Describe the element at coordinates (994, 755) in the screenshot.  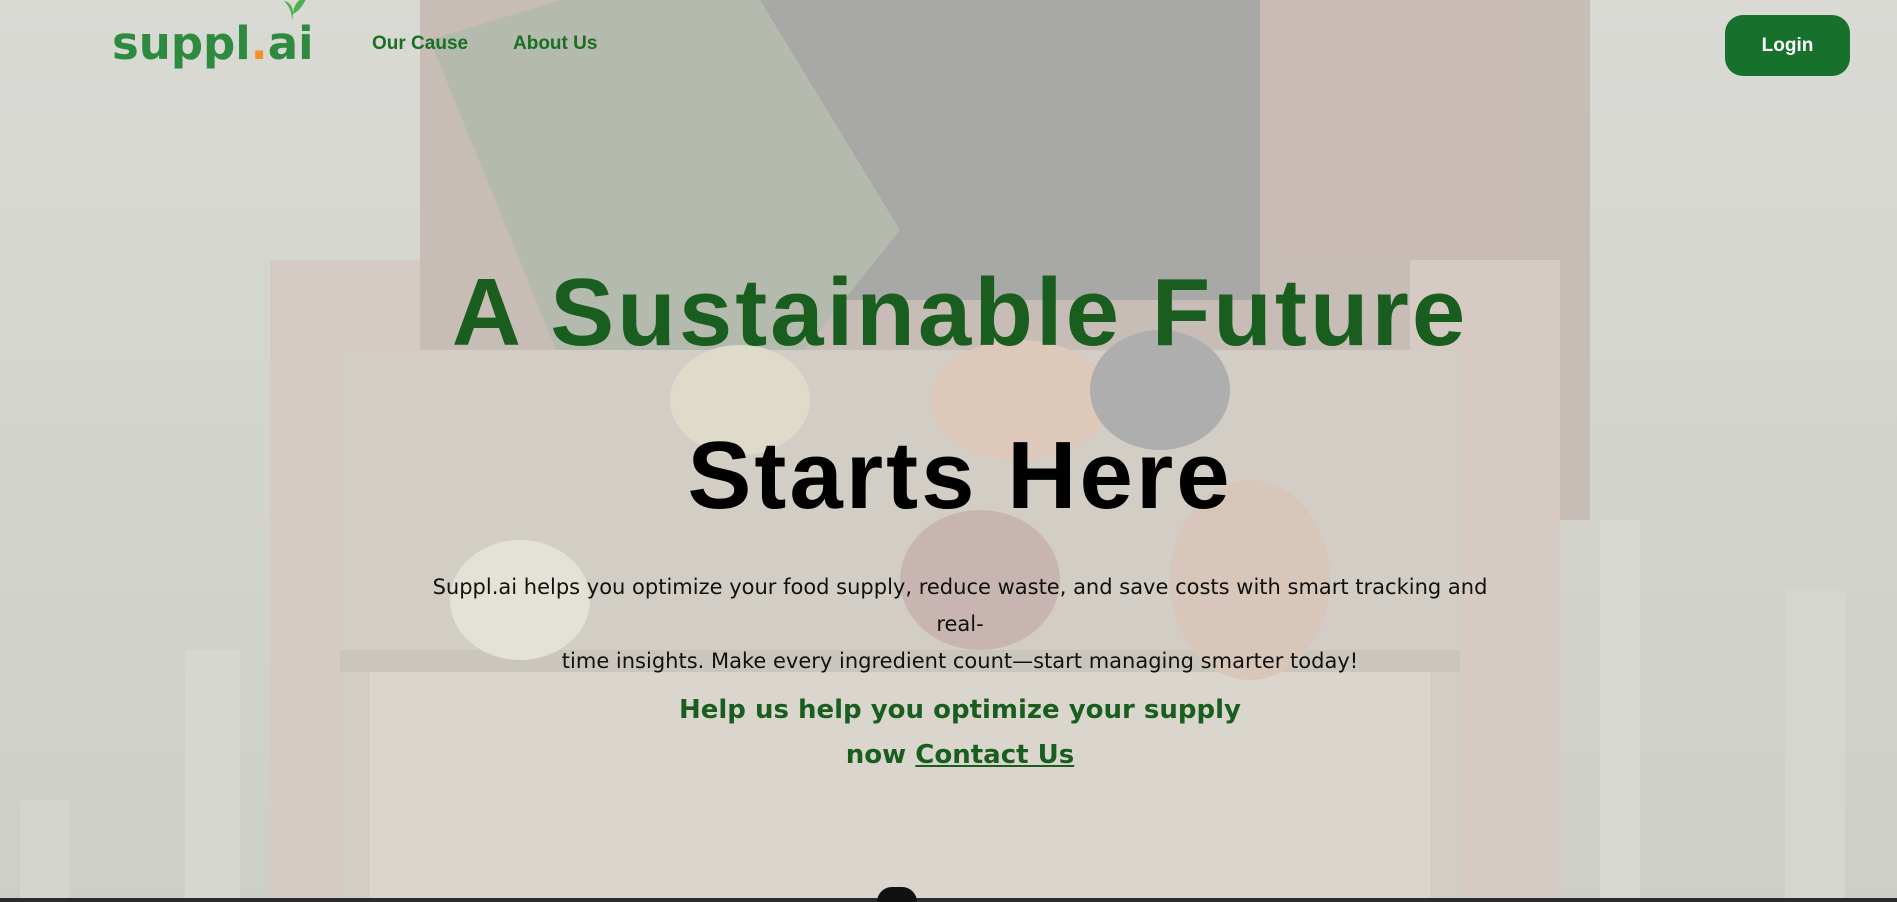
I see `contact-us-link: Contact Us` at that location.